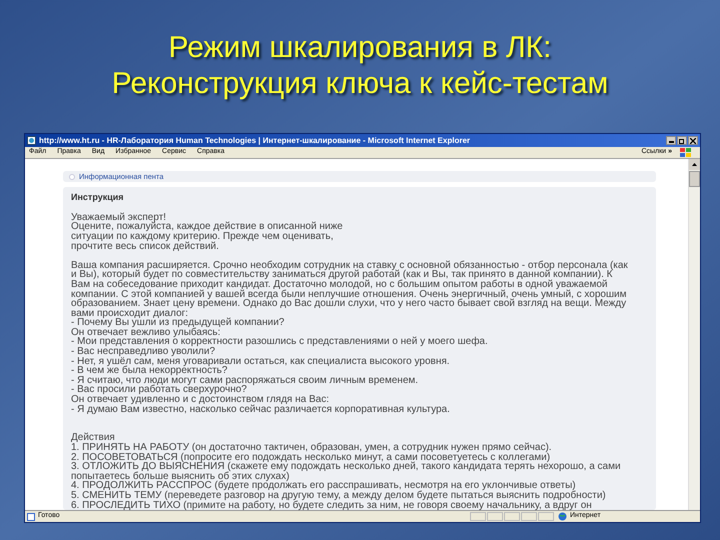 The image size is (720, 540). I want to click on bullet-icon, so click(72, 177).